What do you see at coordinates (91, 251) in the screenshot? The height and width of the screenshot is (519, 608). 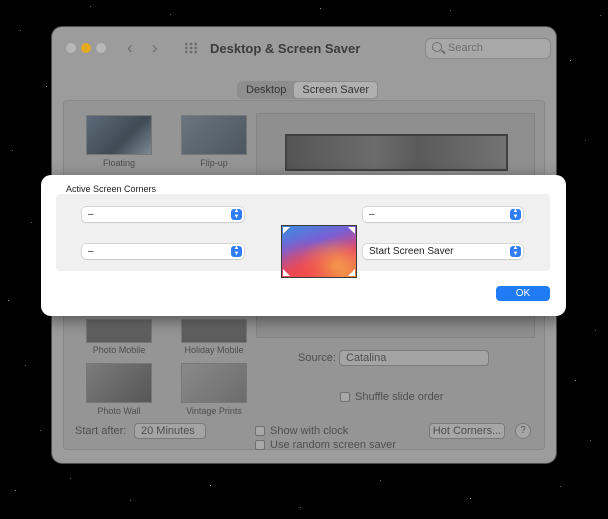 I see `bottom-left-corner-value: –` at bounding box center [91, 251].